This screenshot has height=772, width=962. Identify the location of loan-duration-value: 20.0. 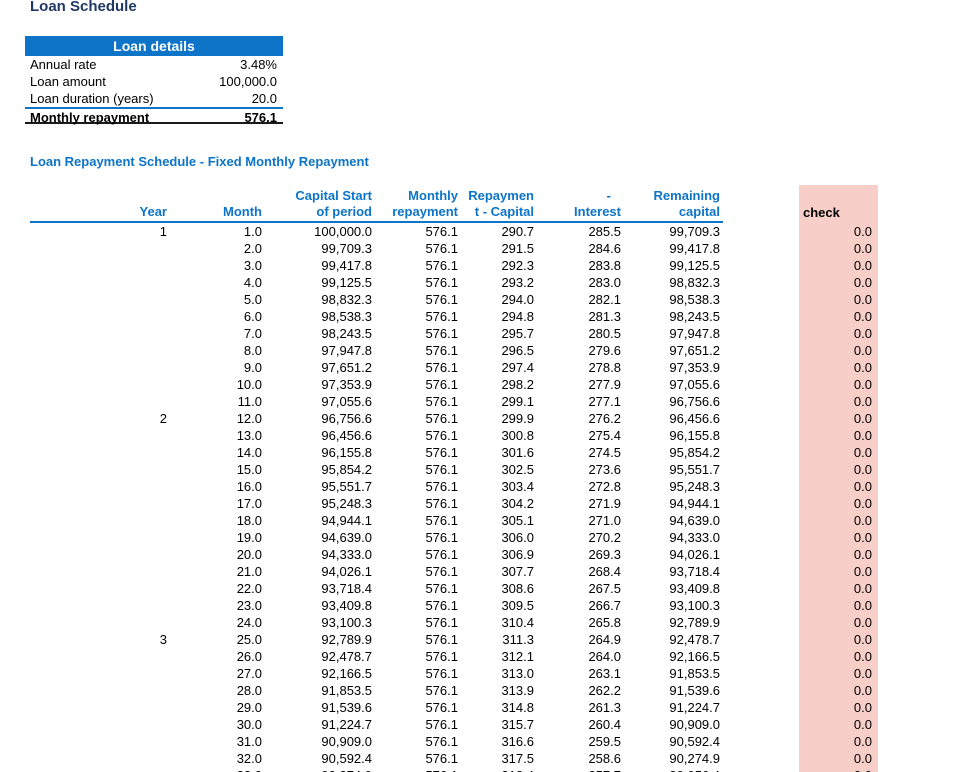
(267, 98).